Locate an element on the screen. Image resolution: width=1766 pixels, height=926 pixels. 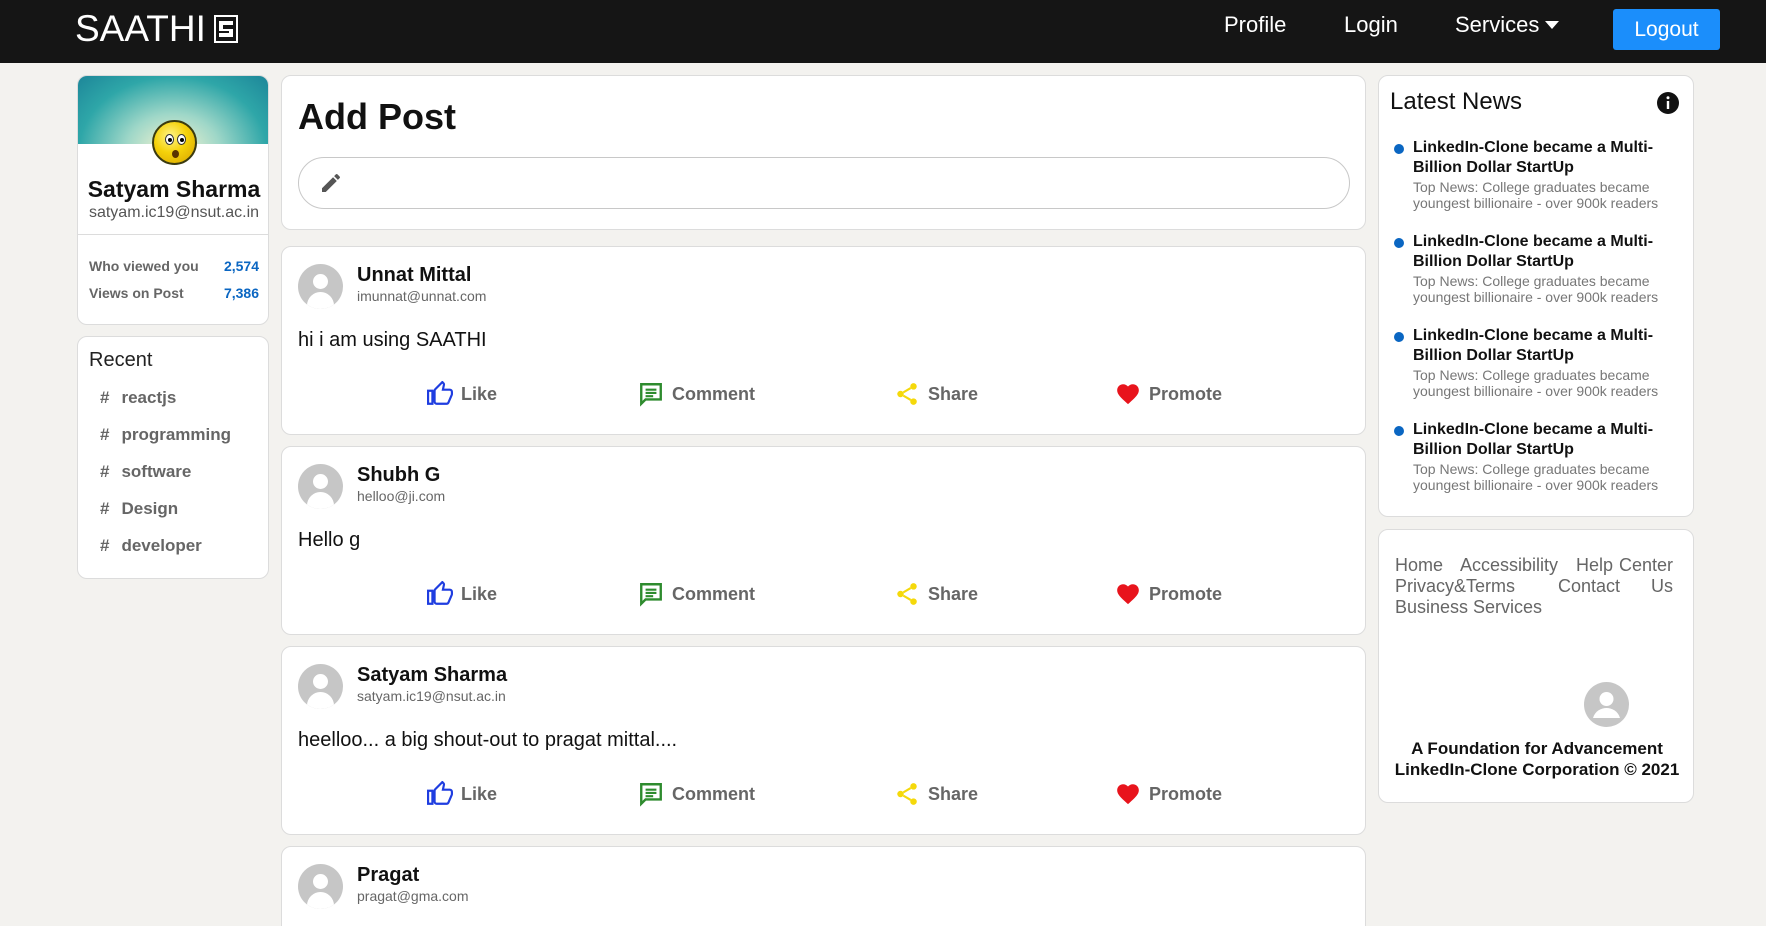
nav-services-dropdown: Services is located at coordinates (1507, 25).